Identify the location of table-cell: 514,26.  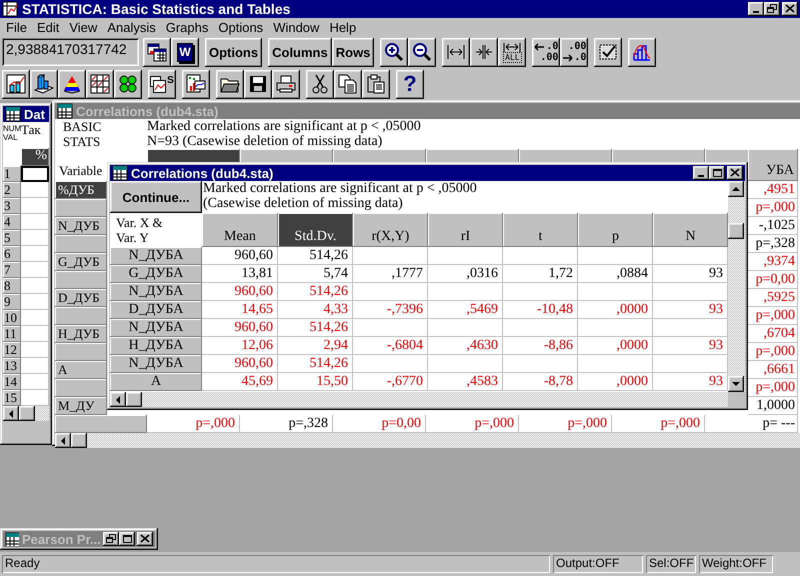
(315, 364).